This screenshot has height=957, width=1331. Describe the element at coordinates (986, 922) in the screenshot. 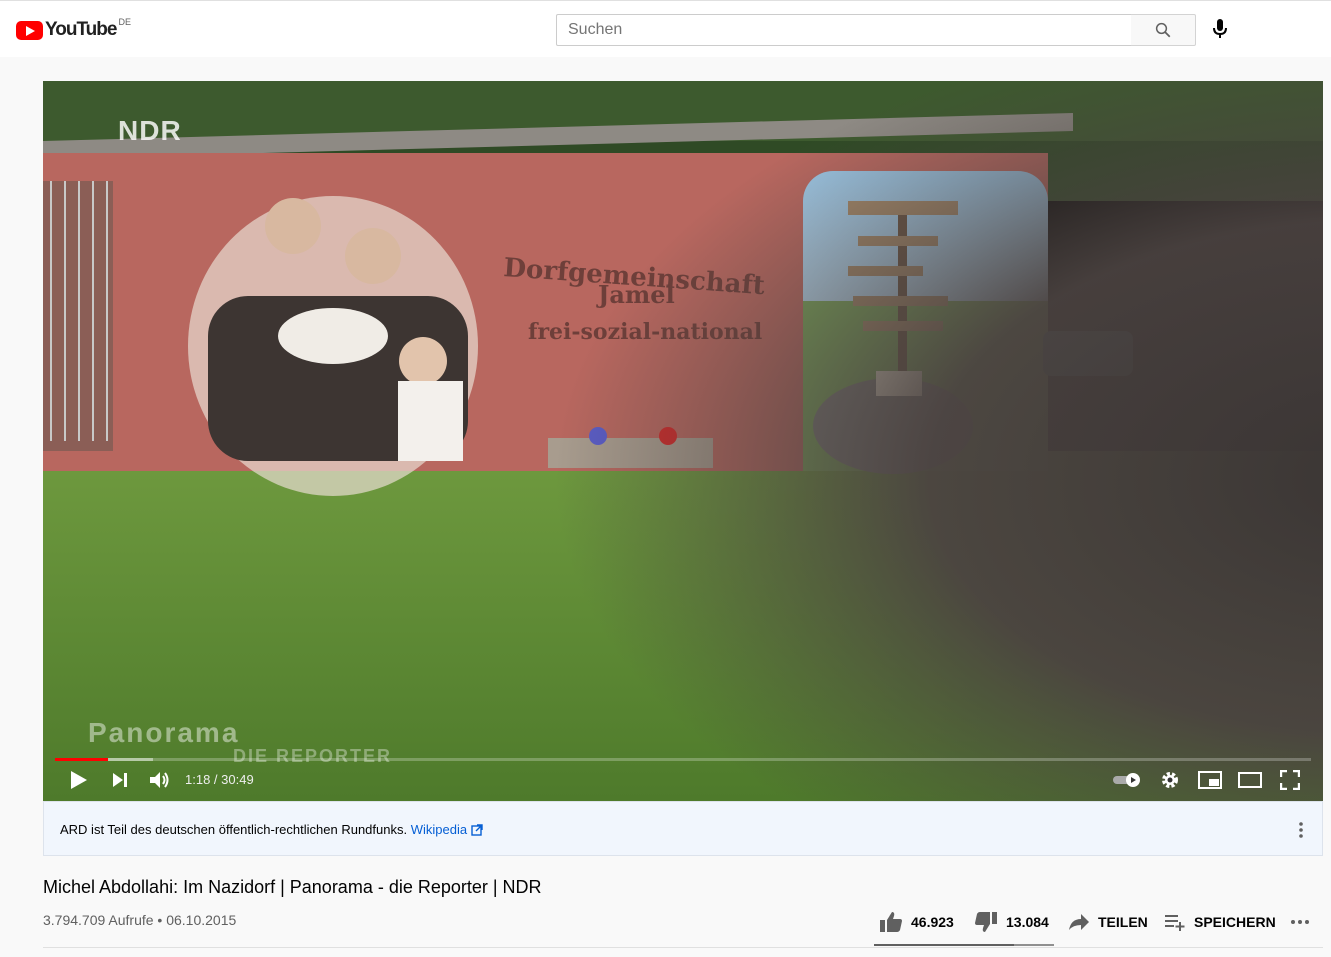

I see `thumbs-down-icon` at that location.